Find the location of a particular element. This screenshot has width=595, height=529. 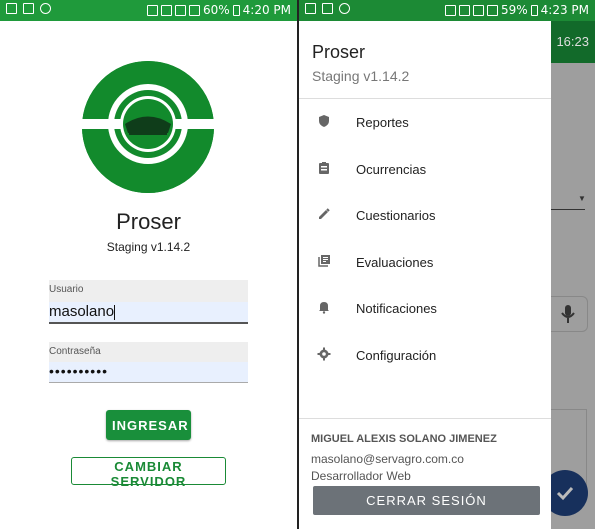

text-caret is located at coordinates (115, 312).